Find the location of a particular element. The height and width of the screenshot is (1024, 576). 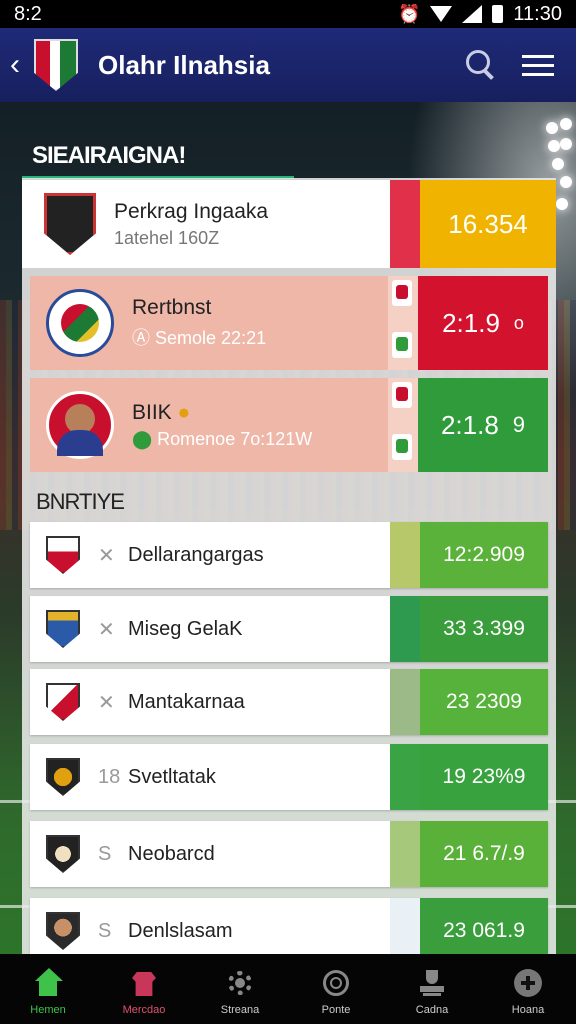

team-points: 12:2.909 is located at coordinates (484, 555).